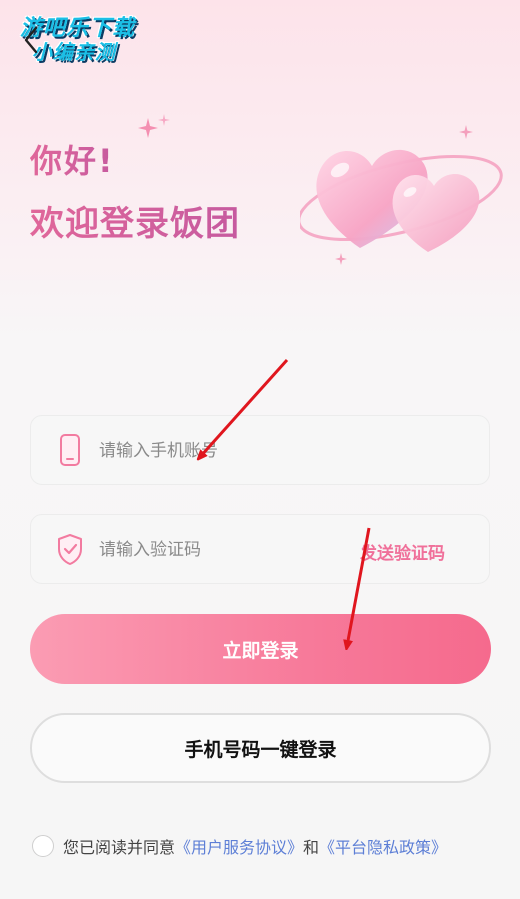  Describe the element at coordinates (154, 126) in the screenshot. I see `sparkle-icon` at that location.